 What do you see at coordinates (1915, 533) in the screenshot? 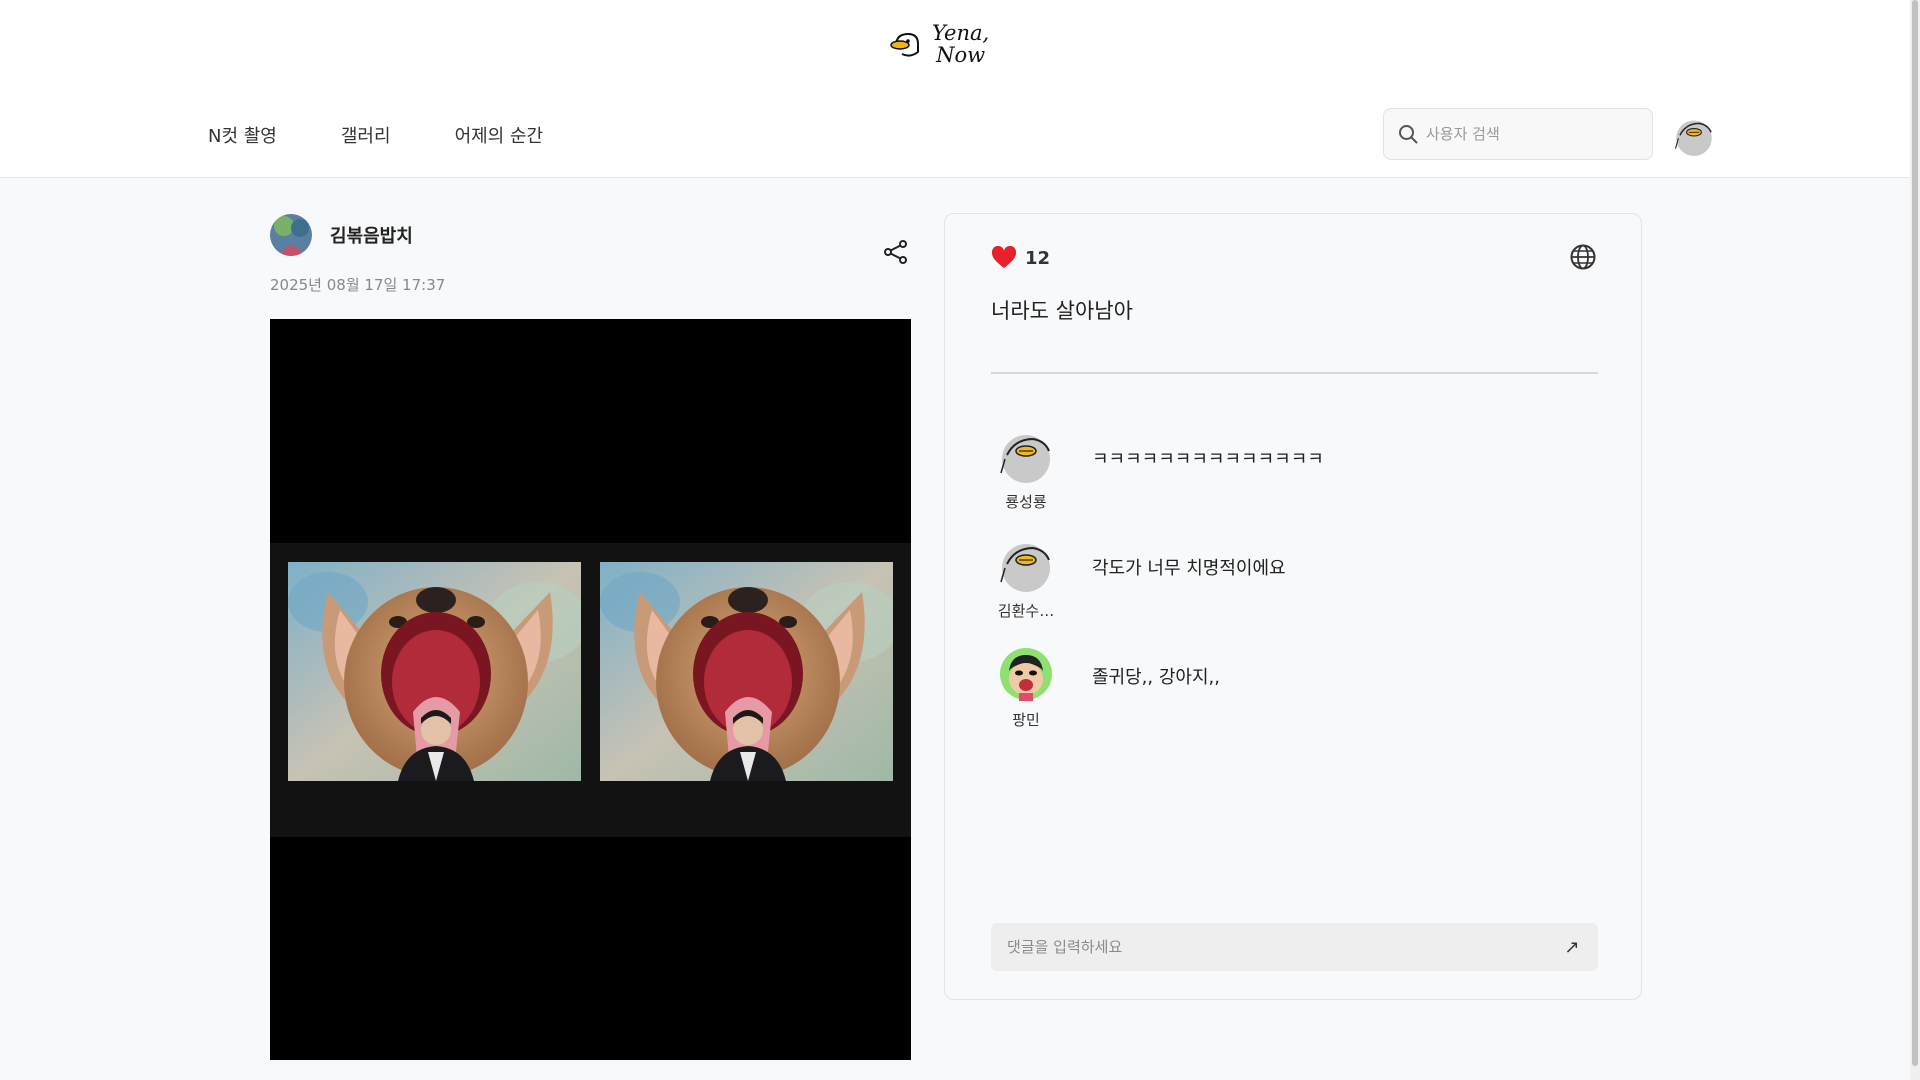
I see `scrollbar-thumb` at bounding box center [1915, 533].